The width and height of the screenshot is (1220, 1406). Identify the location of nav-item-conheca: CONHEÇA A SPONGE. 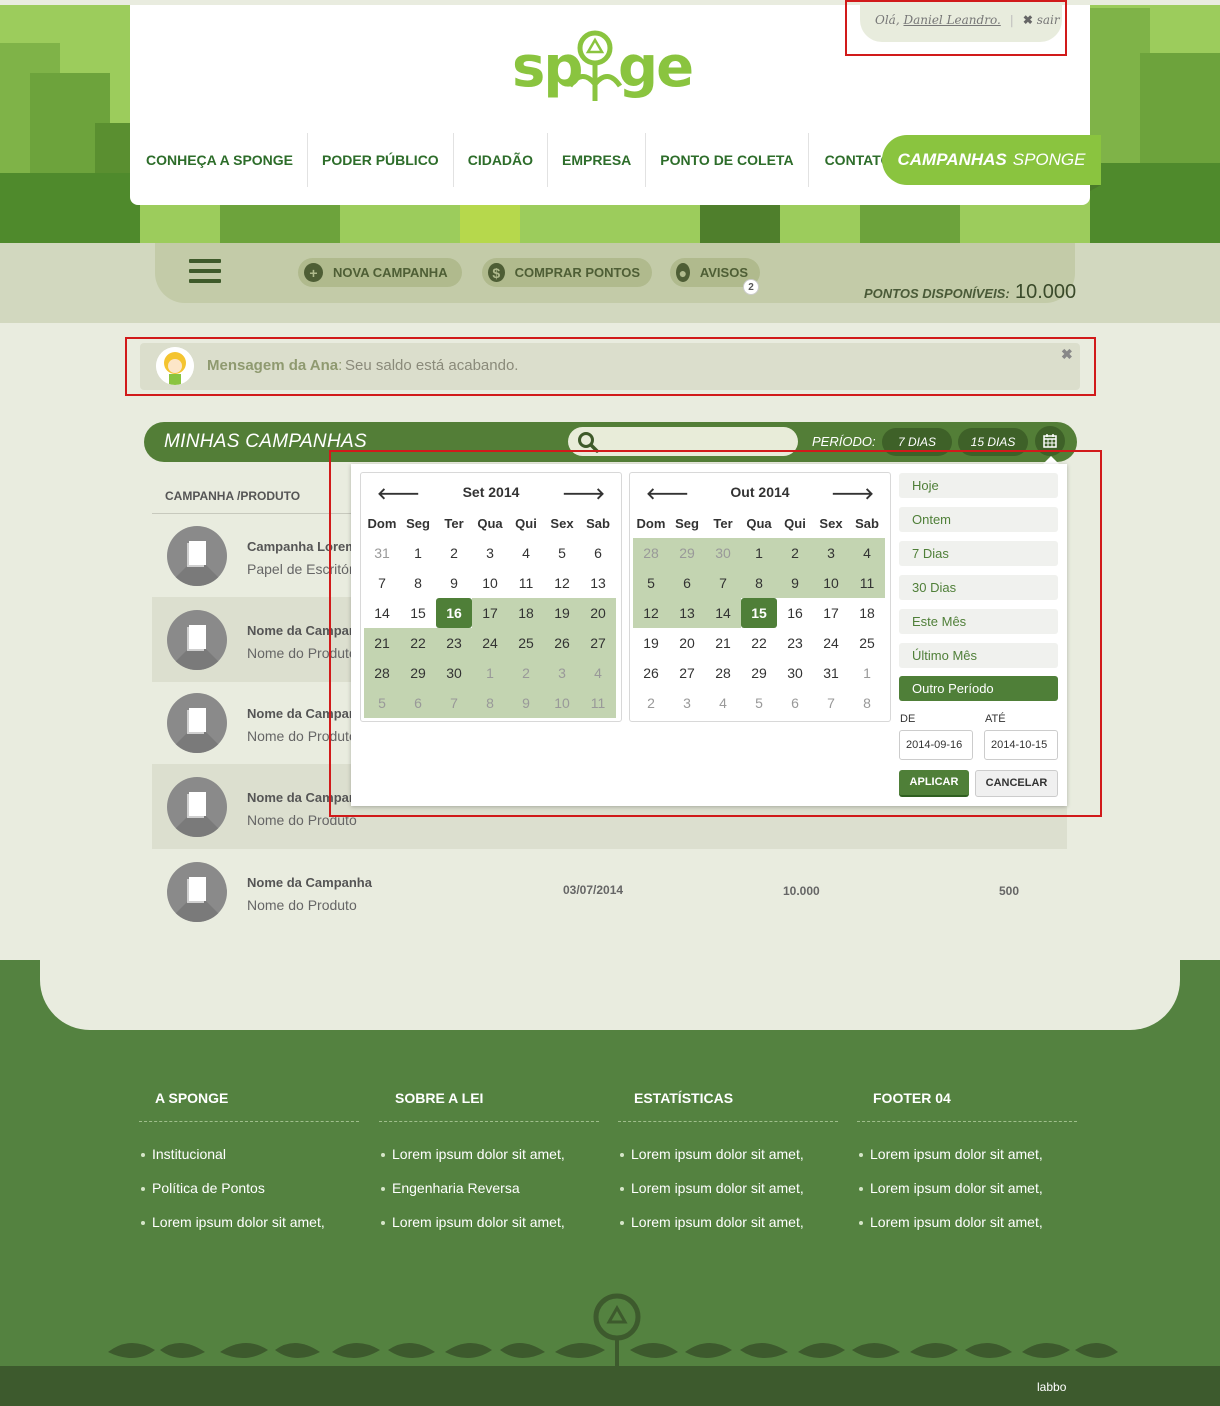
(219, 160).